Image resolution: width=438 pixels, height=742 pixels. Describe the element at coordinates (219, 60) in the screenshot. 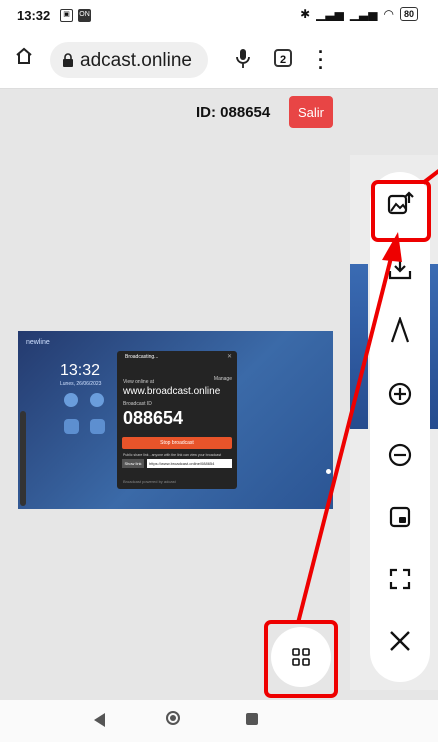

I see `browser-toolbar: adcast.online 2 · · ·` at that location.